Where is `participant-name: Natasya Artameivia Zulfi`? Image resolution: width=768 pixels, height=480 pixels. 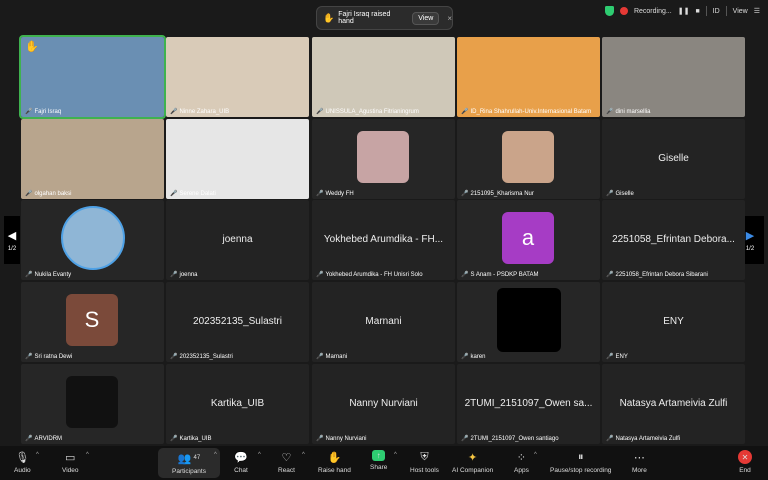 participant-name: Natasya Artameivia Zulfi is located at coordinates (648, 438).